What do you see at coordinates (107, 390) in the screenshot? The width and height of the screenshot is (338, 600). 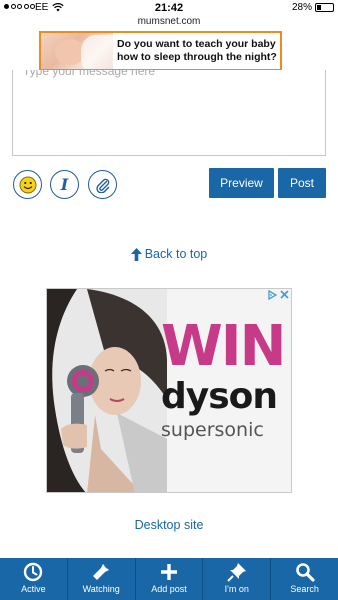 I see `woman-with-hairdryer-image` at bounding box center [107, 390].